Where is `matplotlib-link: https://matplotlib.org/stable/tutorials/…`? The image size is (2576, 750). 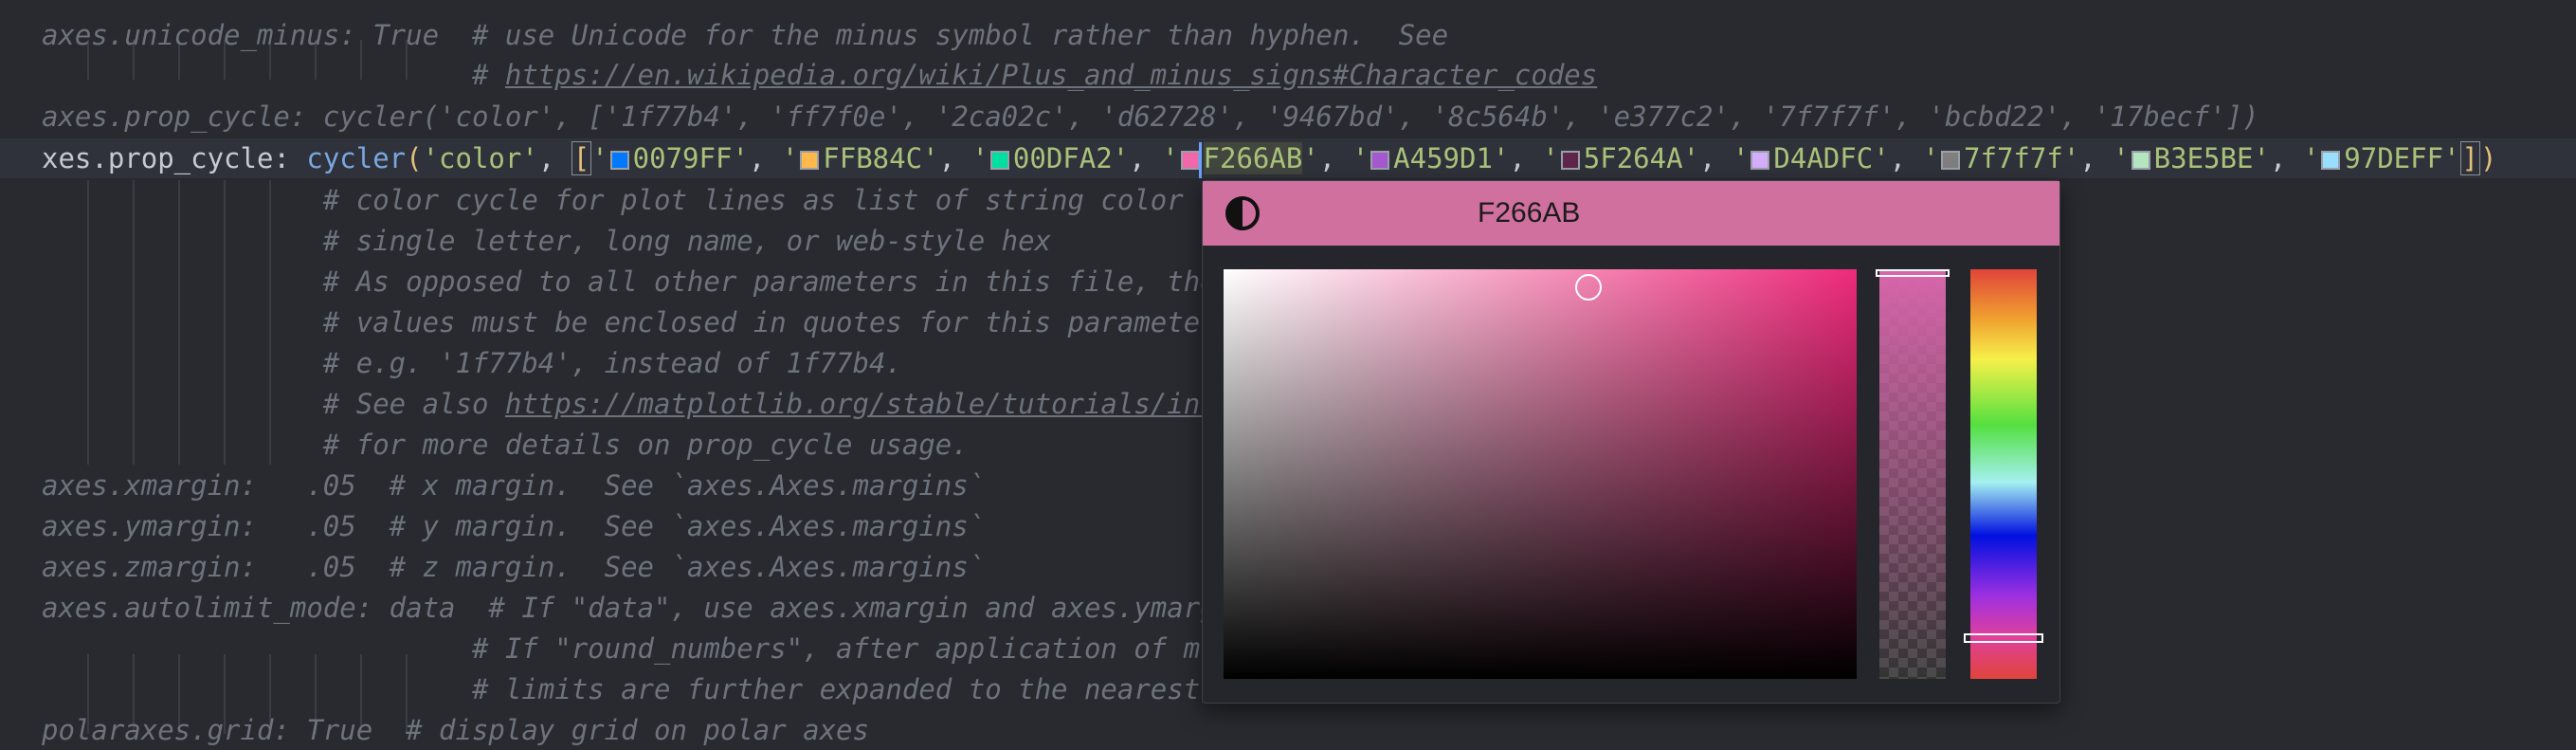
matplotlib-link: https://matplotlib.org/stable/tutorials/… is located at coordinates (861, 404).